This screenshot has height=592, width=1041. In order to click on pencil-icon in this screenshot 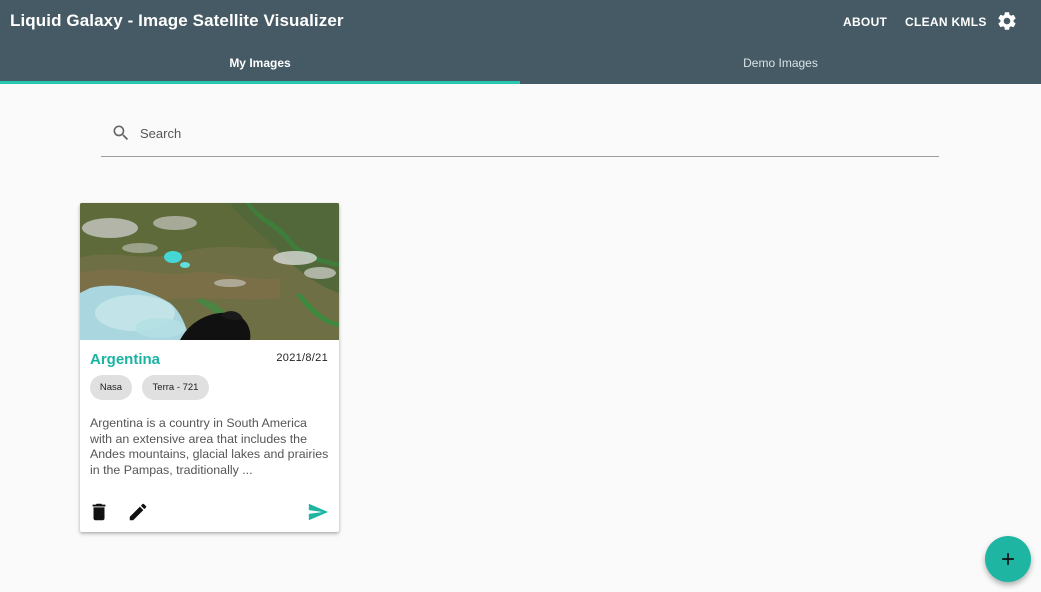, I will do `click(138, 512)`.